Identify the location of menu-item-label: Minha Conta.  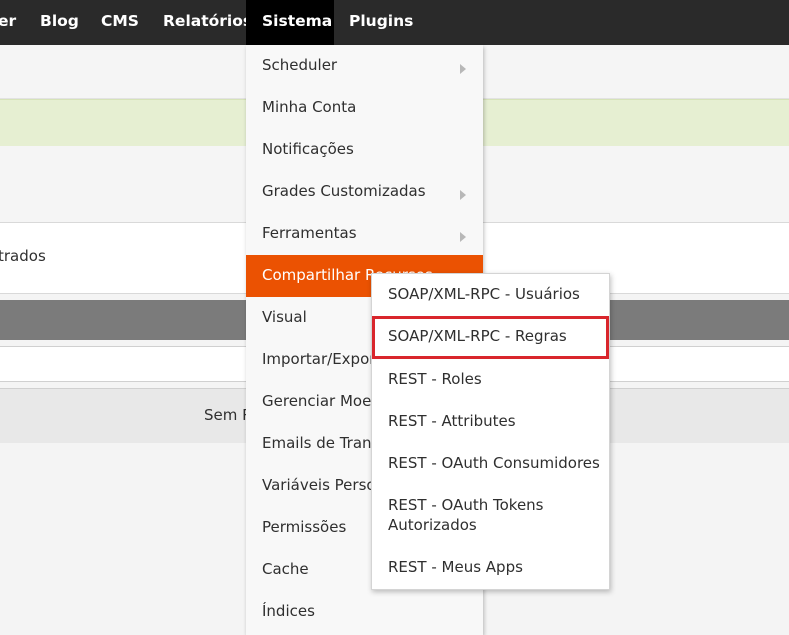
(309, 107).